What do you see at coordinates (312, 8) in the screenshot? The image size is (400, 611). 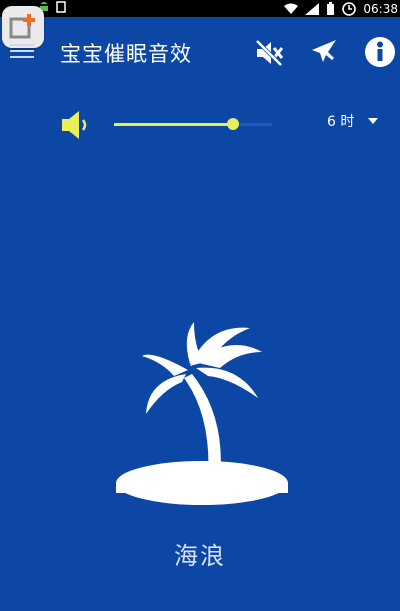 I see `signal-icon` at bounding box center [312, 8].